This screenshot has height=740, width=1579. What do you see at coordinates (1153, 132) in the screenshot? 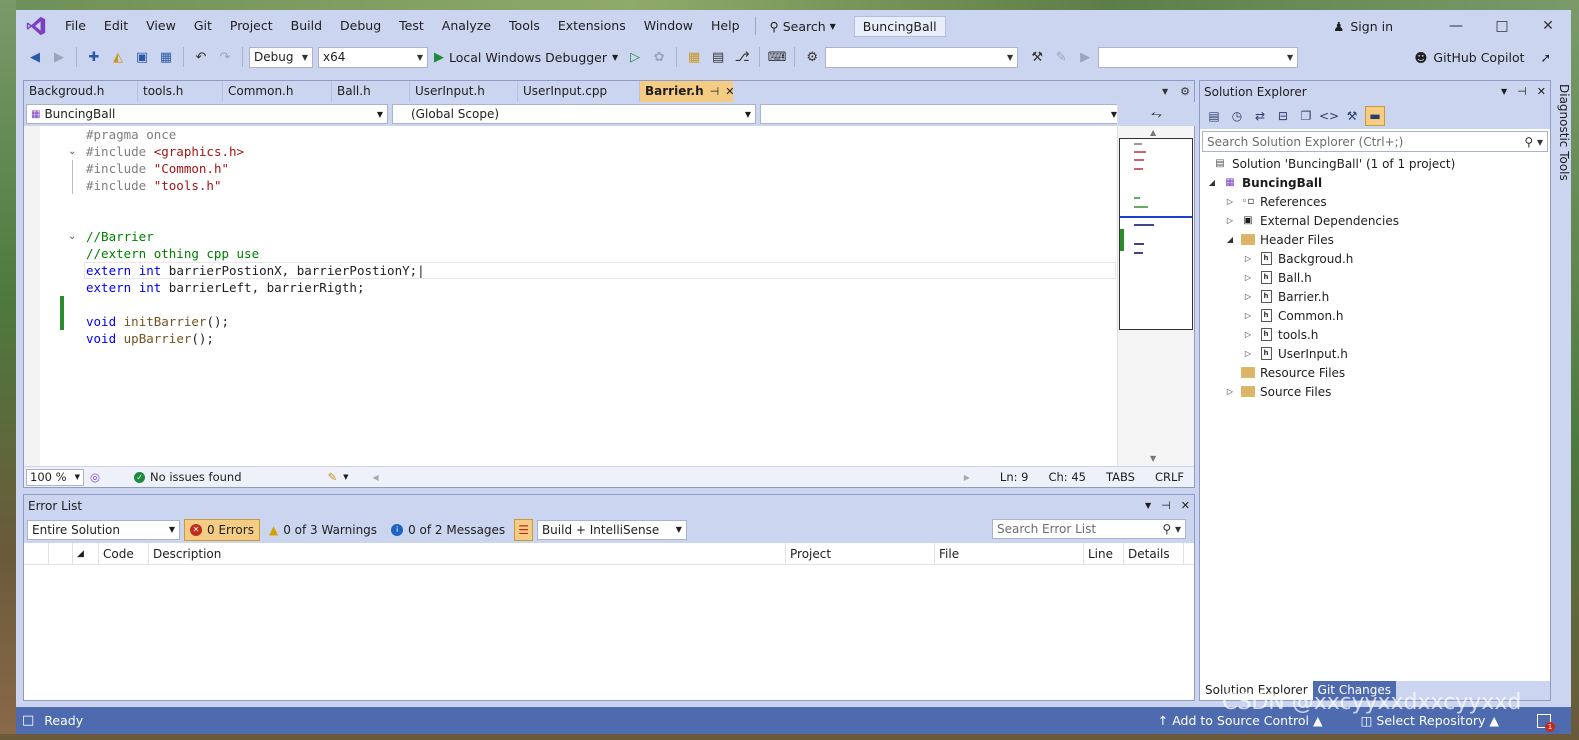
I see `scroll-up-icon: ▲` at bounding box center [1153, 132].